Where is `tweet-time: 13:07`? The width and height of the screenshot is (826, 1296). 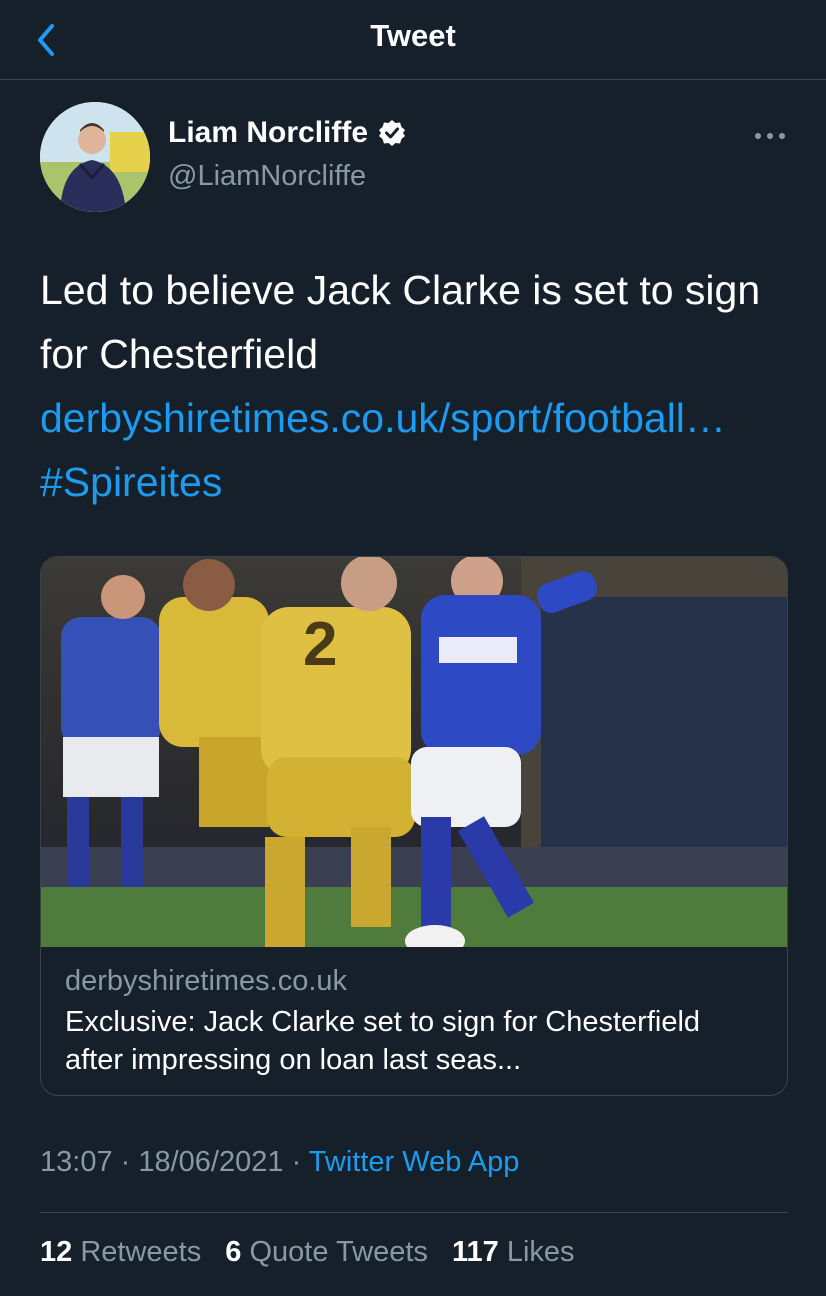
tweet-time: 13:07 is located at coordinates (76, 1162).